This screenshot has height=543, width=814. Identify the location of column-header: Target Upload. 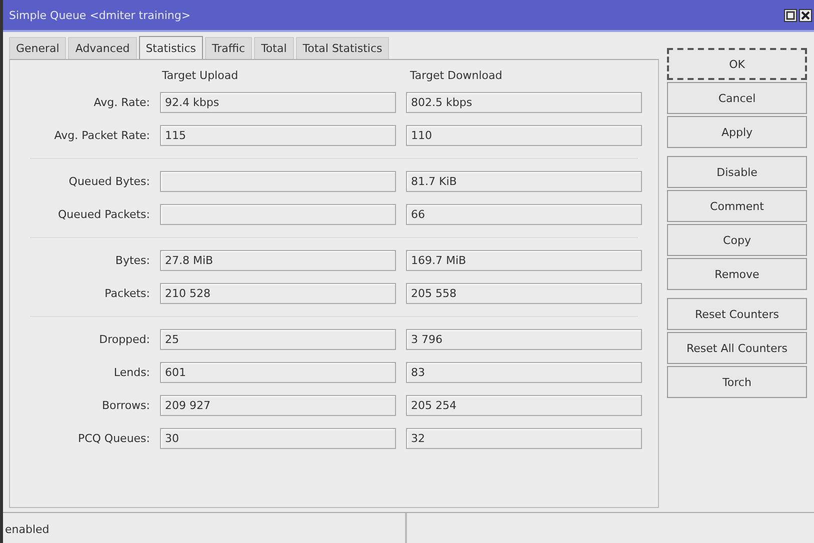
(200, 75).